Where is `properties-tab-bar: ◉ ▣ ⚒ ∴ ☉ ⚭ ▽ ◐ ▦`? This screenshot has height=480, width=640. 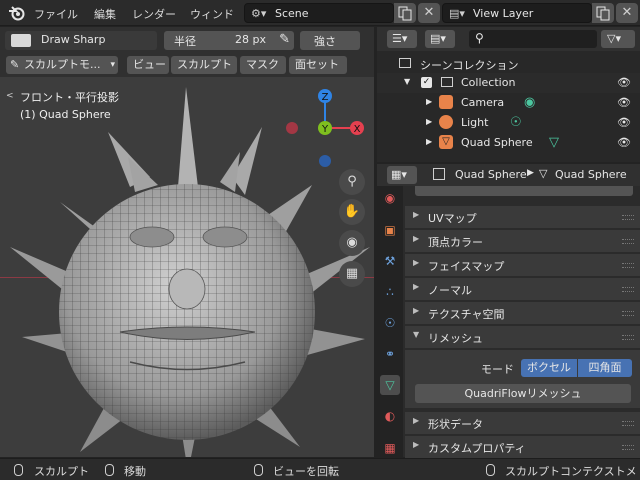
properties-tab-bar: ◉ ▣ ⚒ ∴ ☉ ⚭ ▽ ◐ ▦ is located at coordinates (390, 321).